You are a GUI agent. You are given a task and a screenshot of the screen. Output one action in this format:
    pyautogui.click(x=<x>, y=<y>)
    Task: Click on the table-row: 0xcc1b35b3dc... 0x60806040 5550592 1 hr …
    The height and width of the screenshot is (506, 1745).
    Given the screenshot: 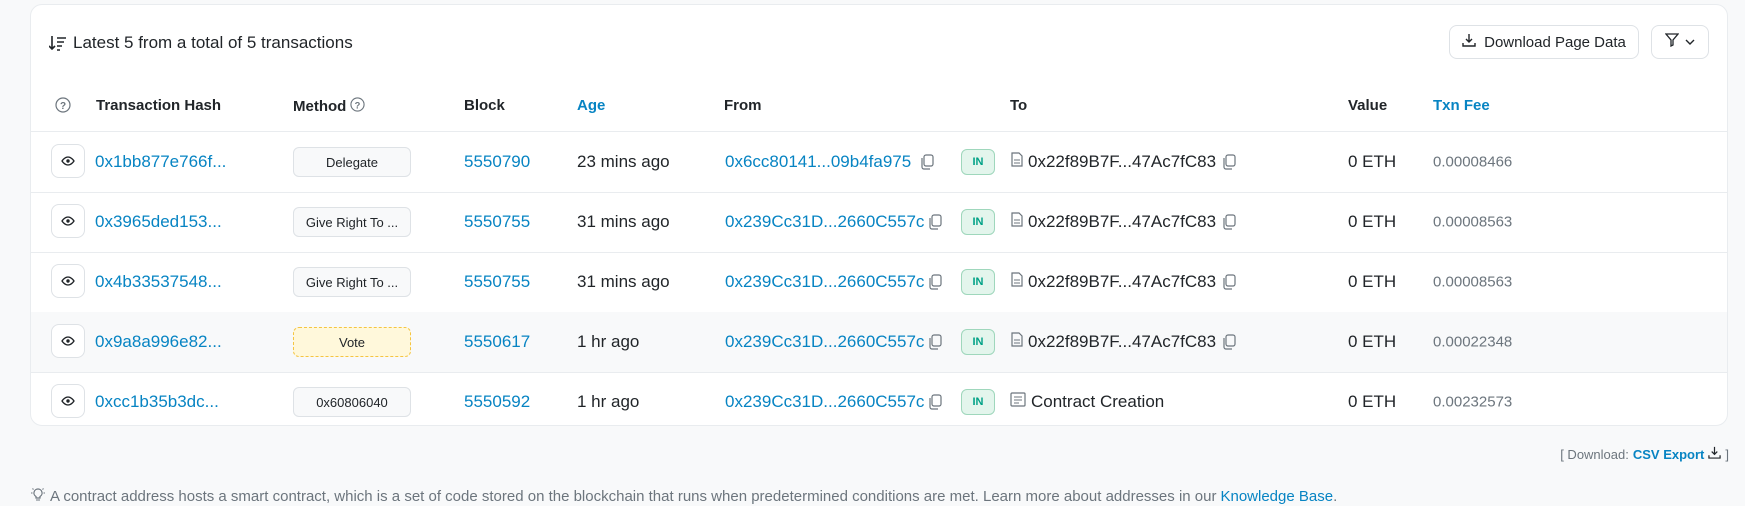 What is the action you would take?
    pyautogui.click(x=879, y=402)
    